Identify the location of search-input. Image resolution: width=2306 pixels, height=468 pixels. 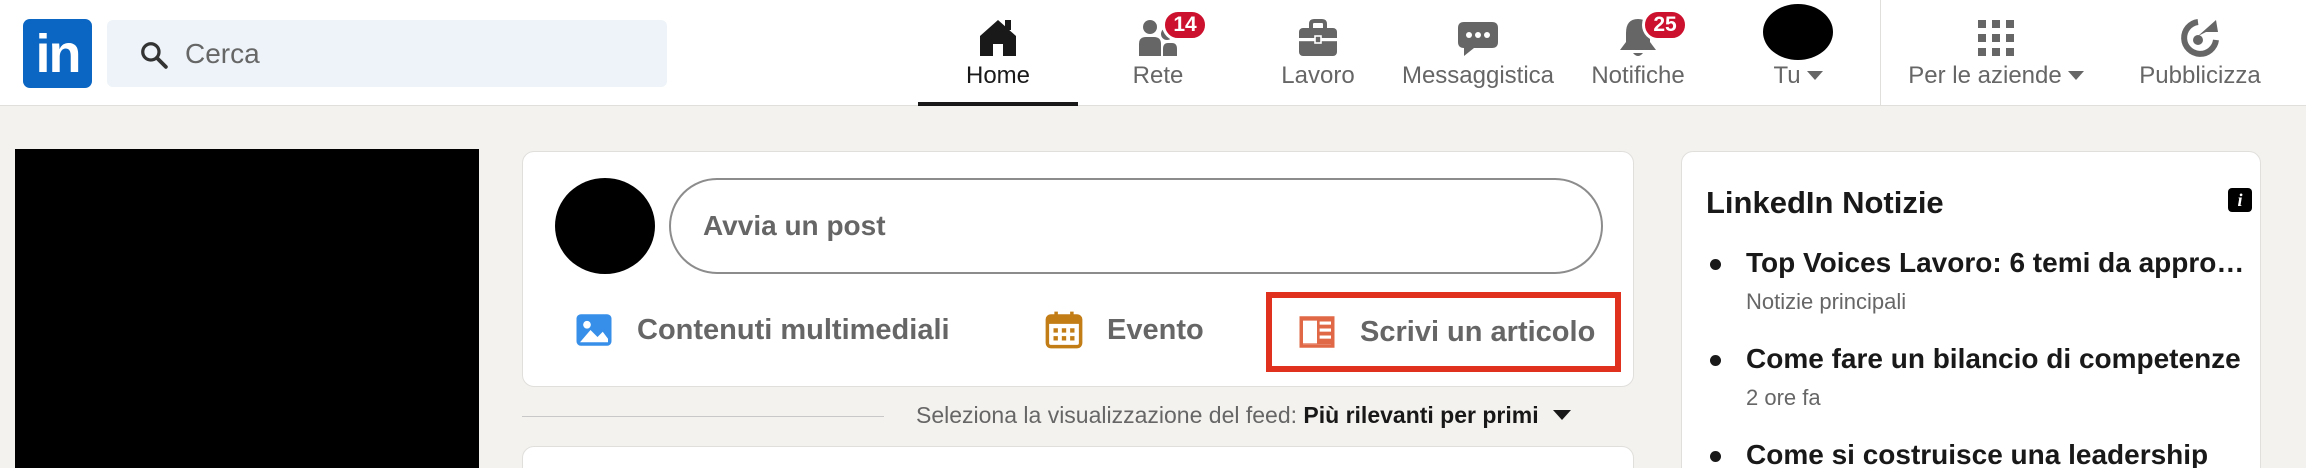
(415, 54).